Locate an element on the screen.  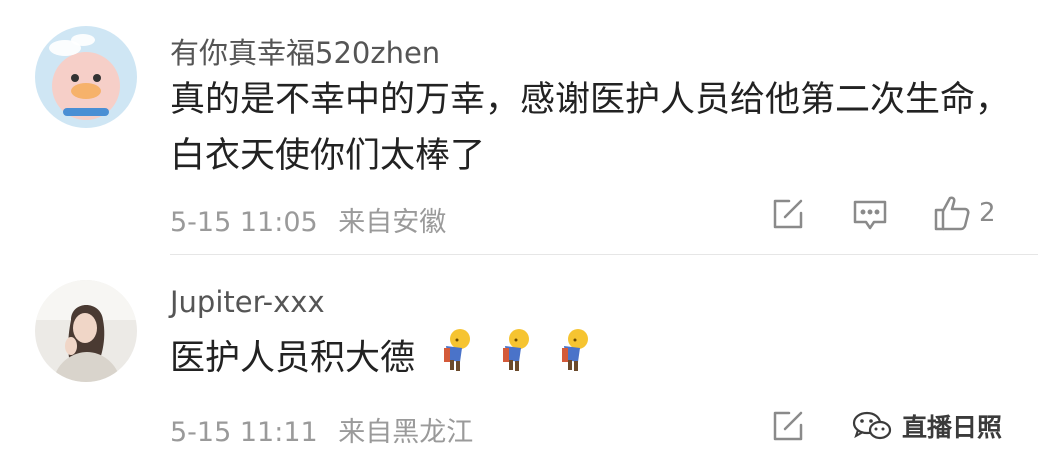
like-count: 2 is located at coordinates (987, 213).